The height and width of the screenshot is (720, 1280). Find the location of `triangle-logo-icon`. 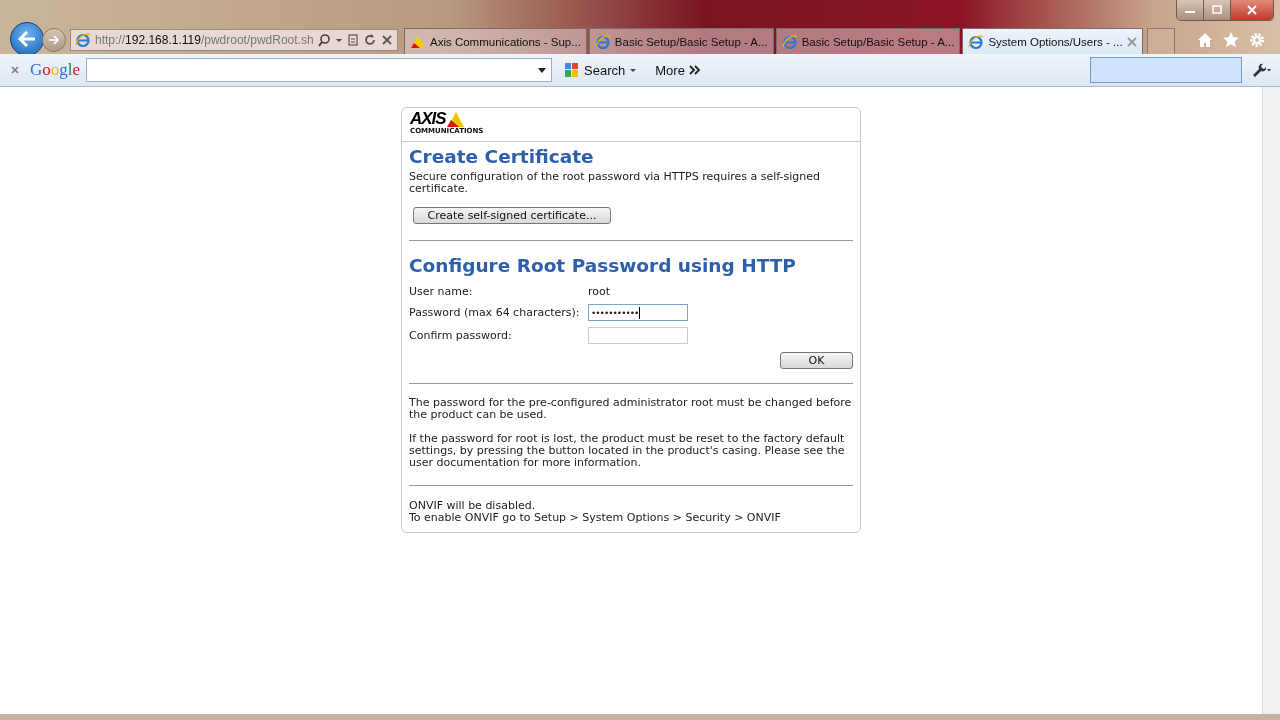

triangle-logo-icon is located at coordinates (454, 119).